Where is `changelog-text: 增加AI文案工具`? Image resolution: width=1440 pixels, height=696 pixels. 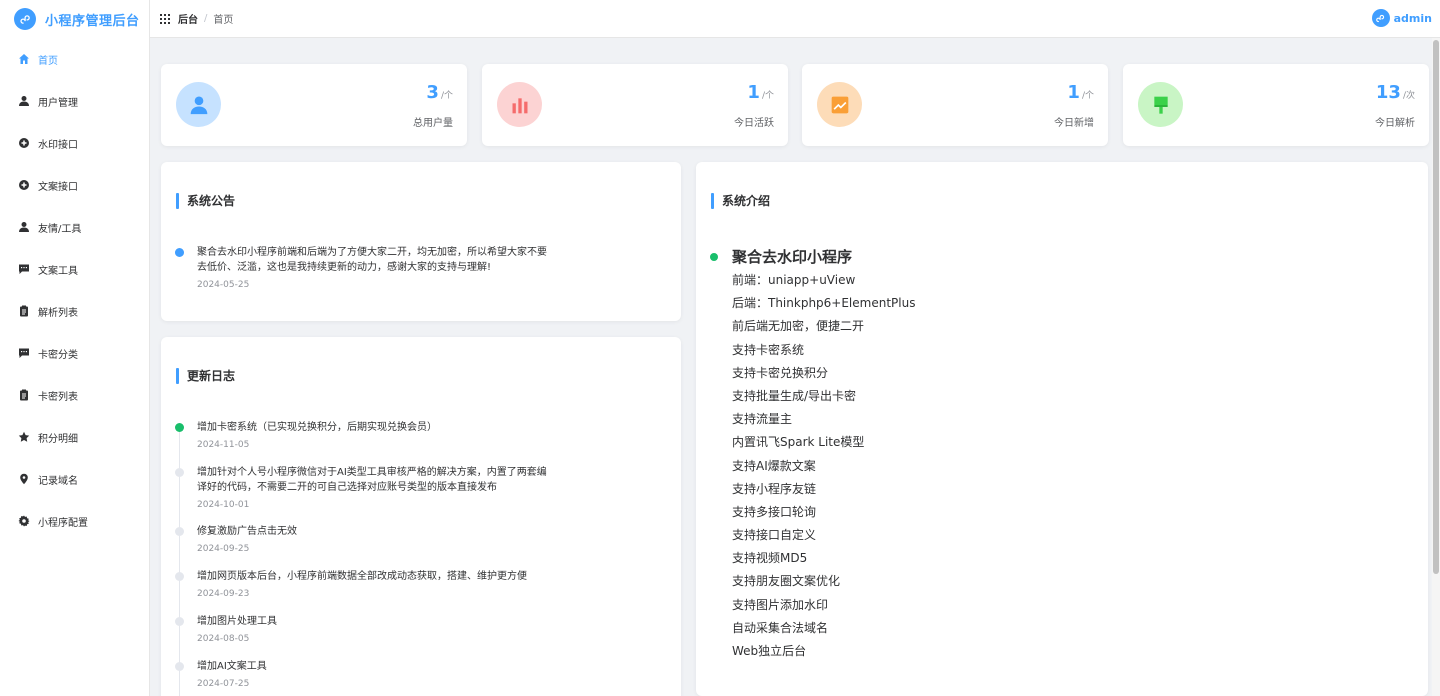 changelog-text: 增加AI文案工具 is located at coordinates (232, 666).